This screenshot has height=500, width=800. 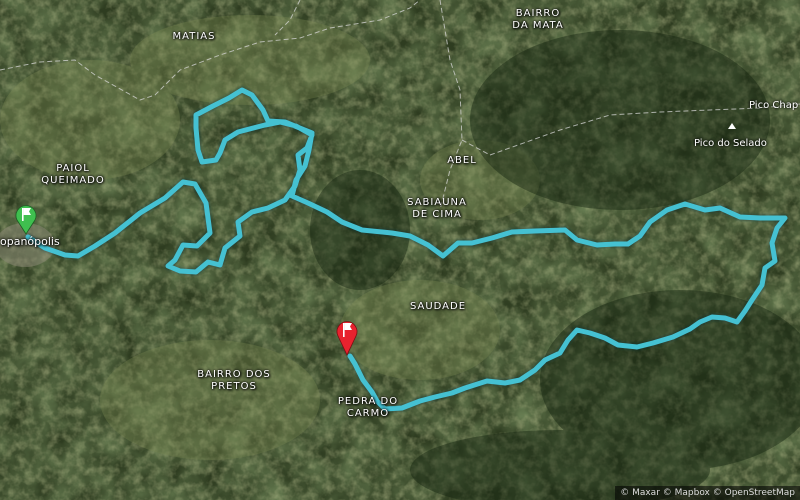 I want to click on place-label-town-left: opanópolis, so click(x=30, y=241).